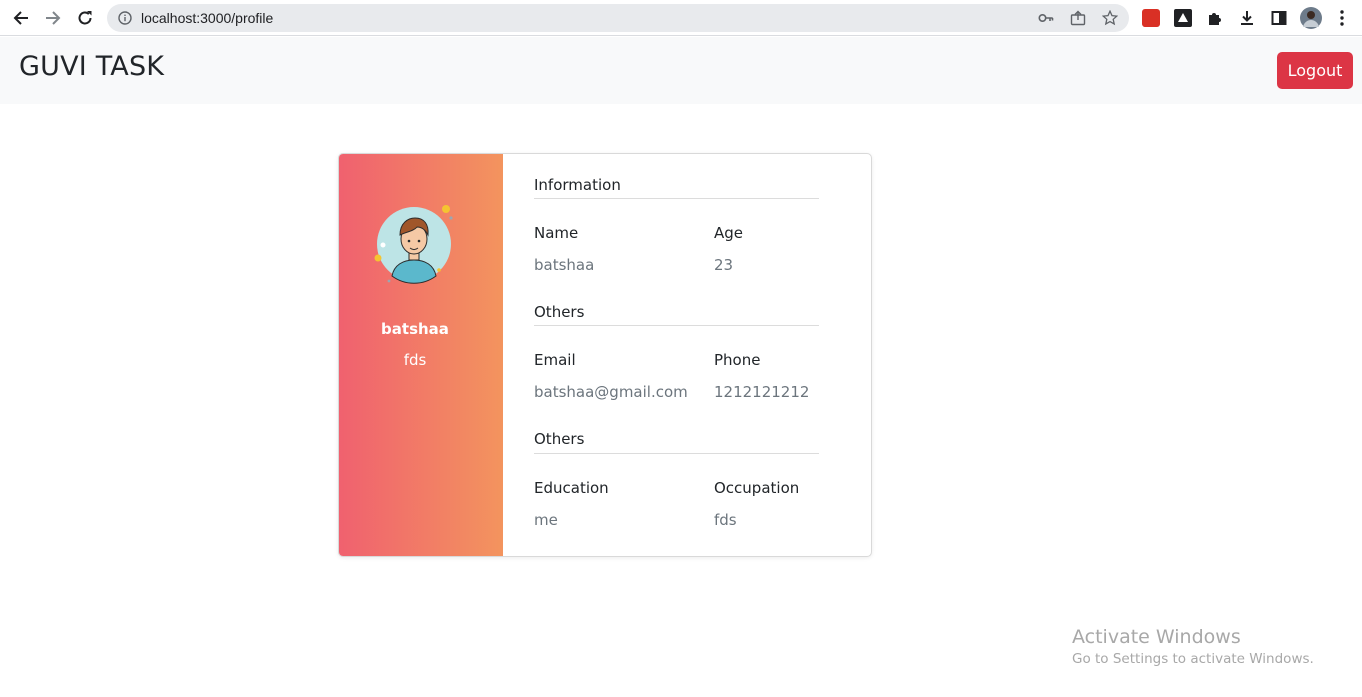 The width and height of the screenshot is (1362, 697). What do you see at coordinates (1315, 70) in the screenshot?
I see `logout-button: Logout` at bounding box center [1315, 70].